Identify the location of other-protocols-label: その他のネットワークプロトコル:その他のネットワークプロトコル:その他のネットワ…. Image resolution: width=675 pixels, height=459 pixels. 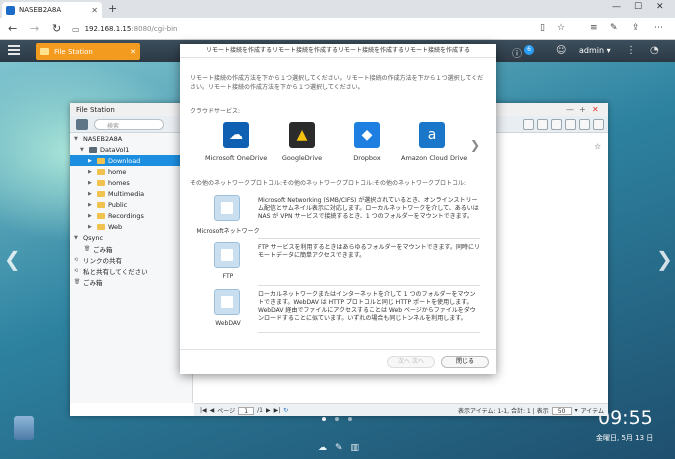
(328, 183).